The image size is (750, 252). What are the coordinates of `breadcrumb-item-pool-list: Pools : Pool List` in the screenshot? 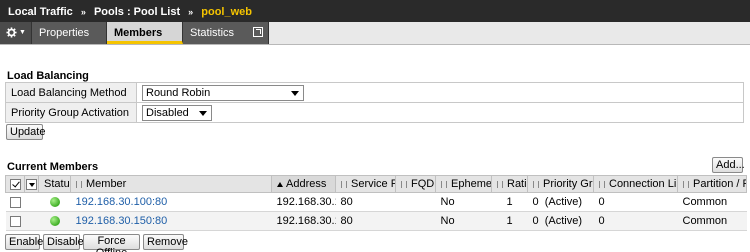 It's located at (137, 12).